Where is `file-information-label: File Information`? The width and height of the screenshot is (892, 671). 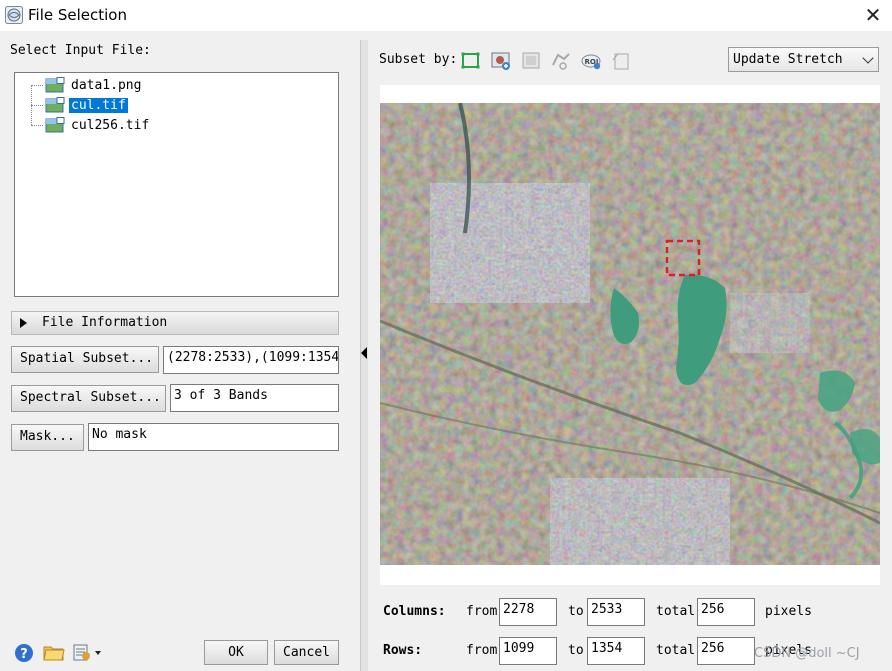 file-information-label: File Information is located at coordinates (105, 322).